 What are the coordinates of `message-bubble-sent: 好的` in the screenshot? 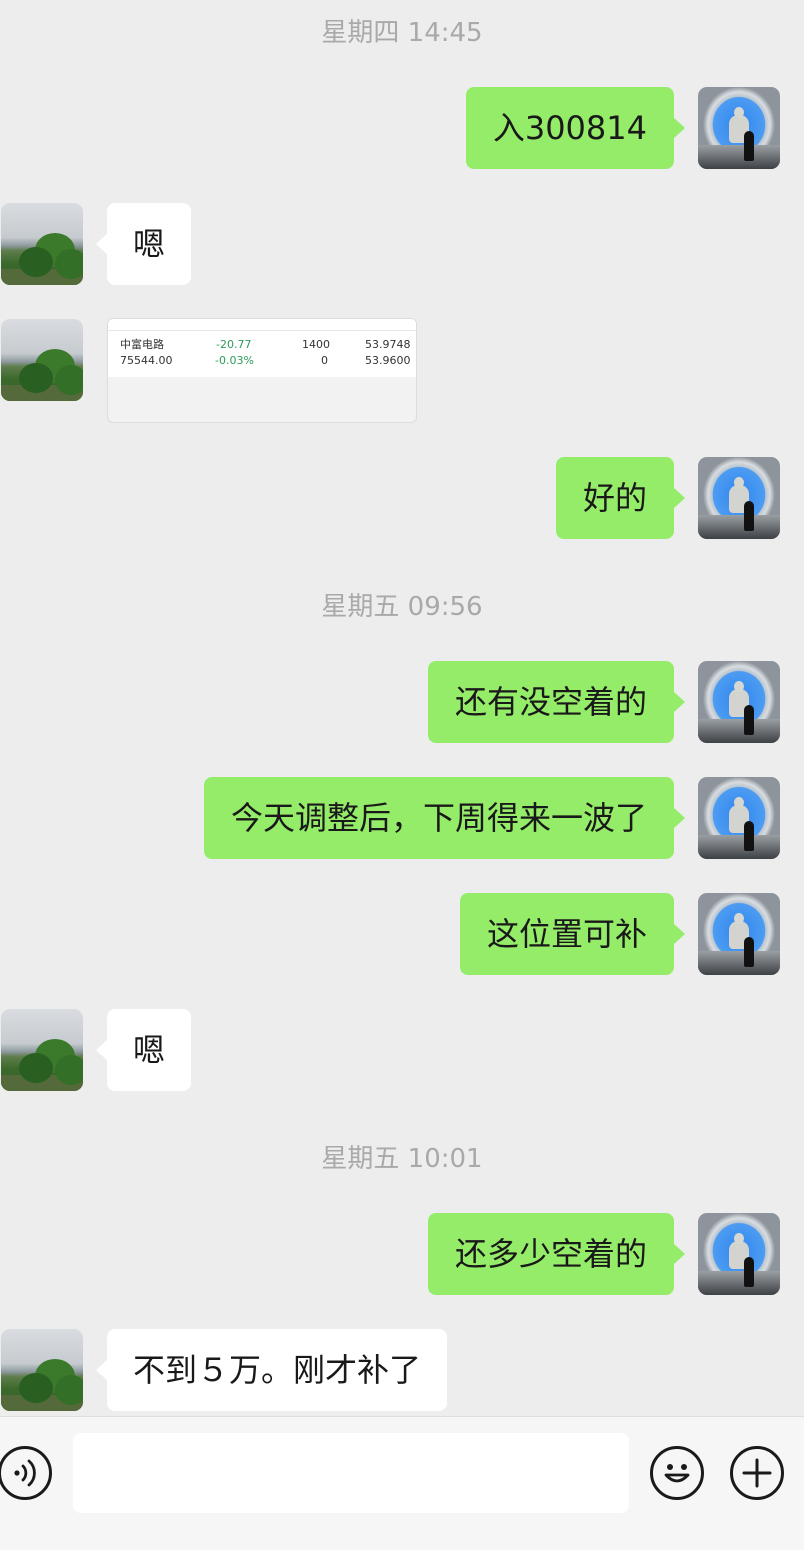 It's located at (620, 498).